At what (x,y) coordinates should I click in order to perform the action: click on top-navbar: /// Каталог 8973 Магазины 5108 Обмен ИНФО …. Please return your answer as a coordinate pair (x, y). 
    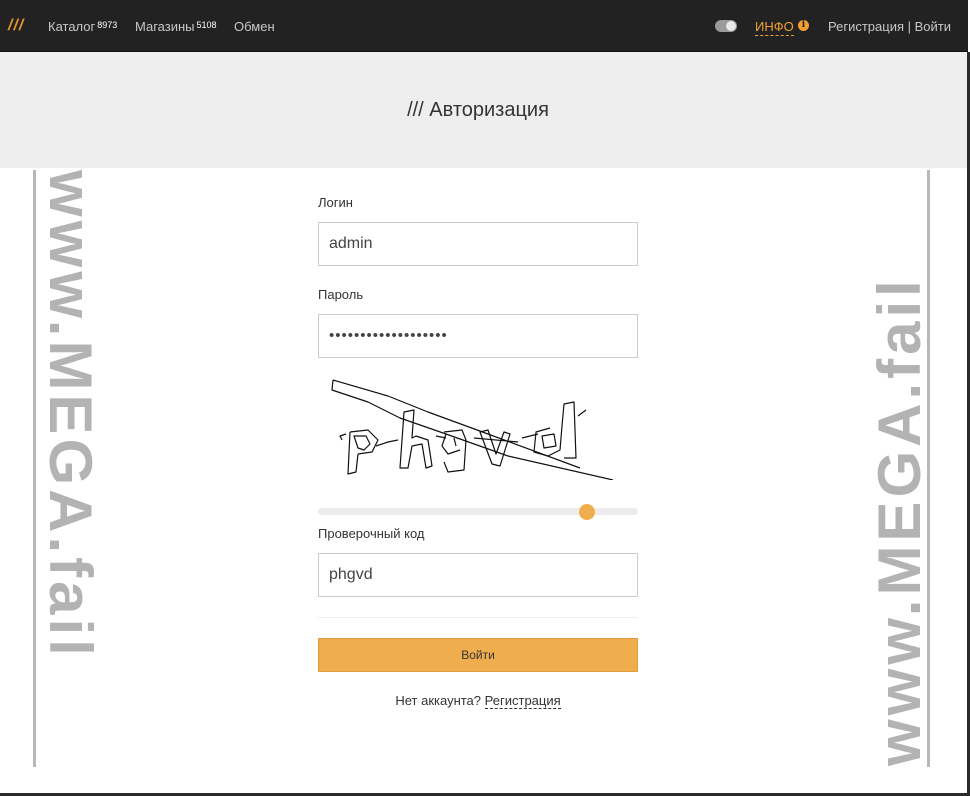
    Looking at the image, I should click on (484, 26).